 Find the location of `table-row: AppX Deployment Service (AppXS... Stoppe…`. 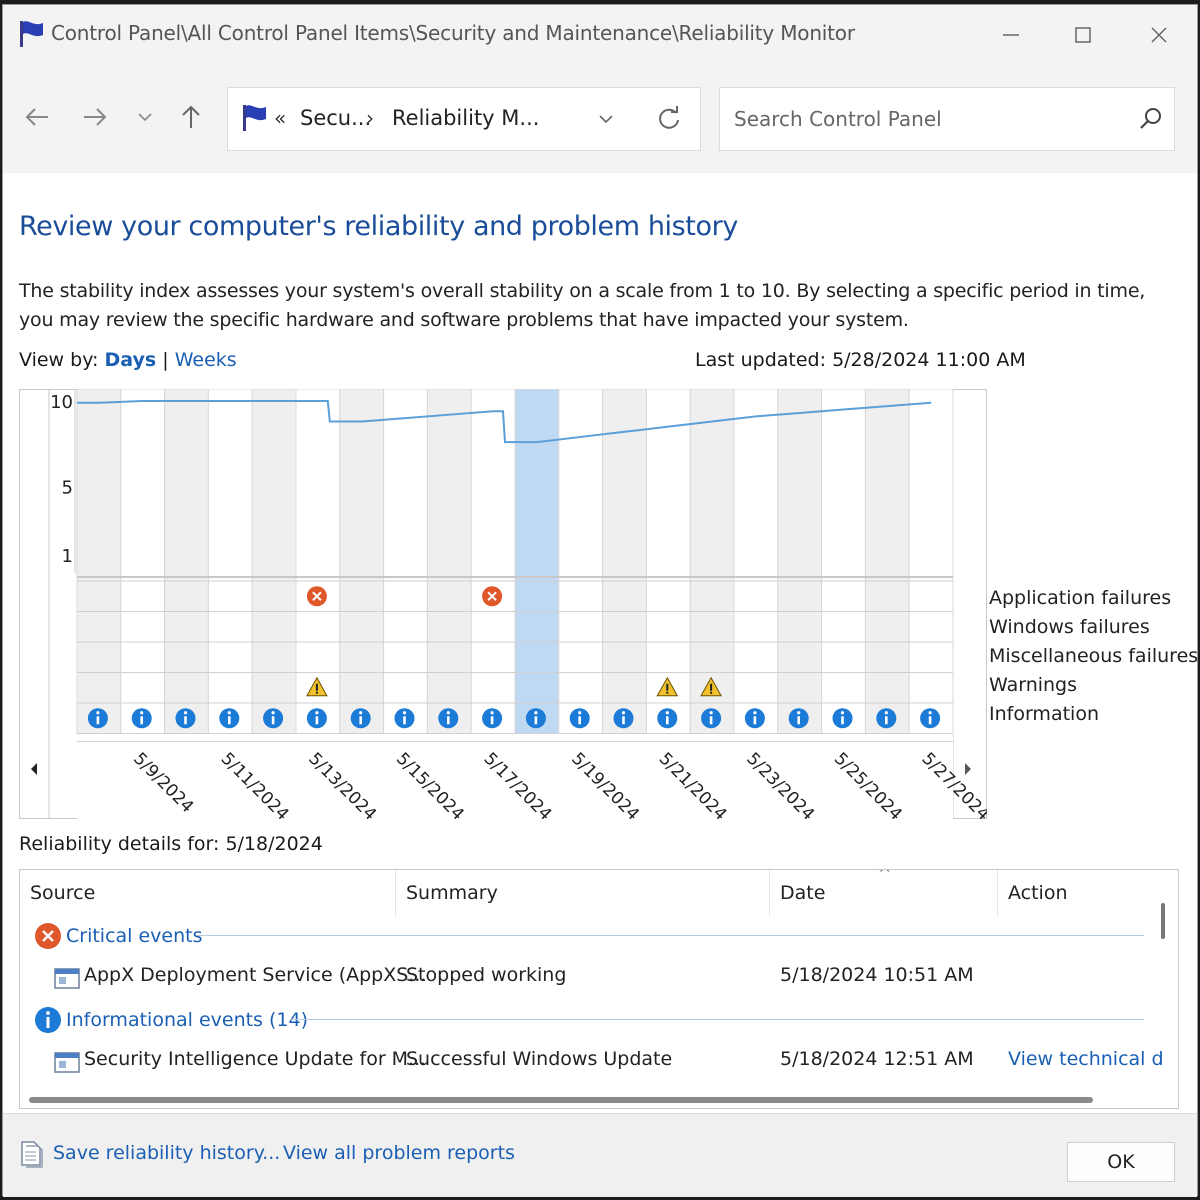

table-row: AppX Deployment Service (AppXS... Stoppe… is located at coordinates (585, 976).